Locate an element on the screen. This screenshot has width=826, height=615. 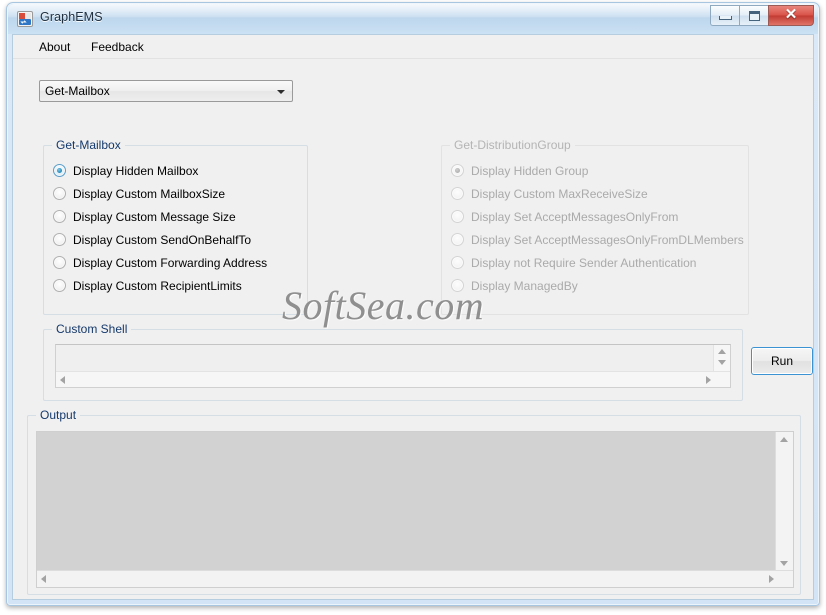
radio-display-managedby: Display ManagedBy is located at coordinates (514, 285).